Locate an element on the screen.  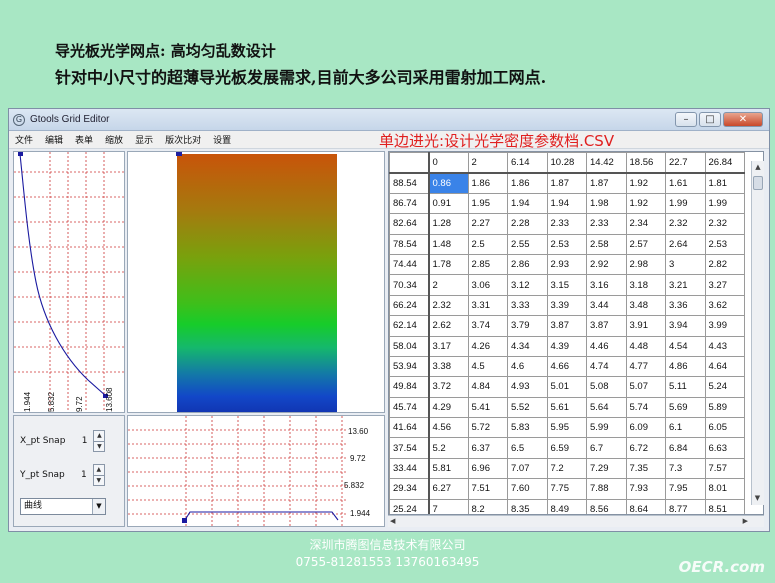
grid-cell: 8.51 is located at coordinates (724, 506).